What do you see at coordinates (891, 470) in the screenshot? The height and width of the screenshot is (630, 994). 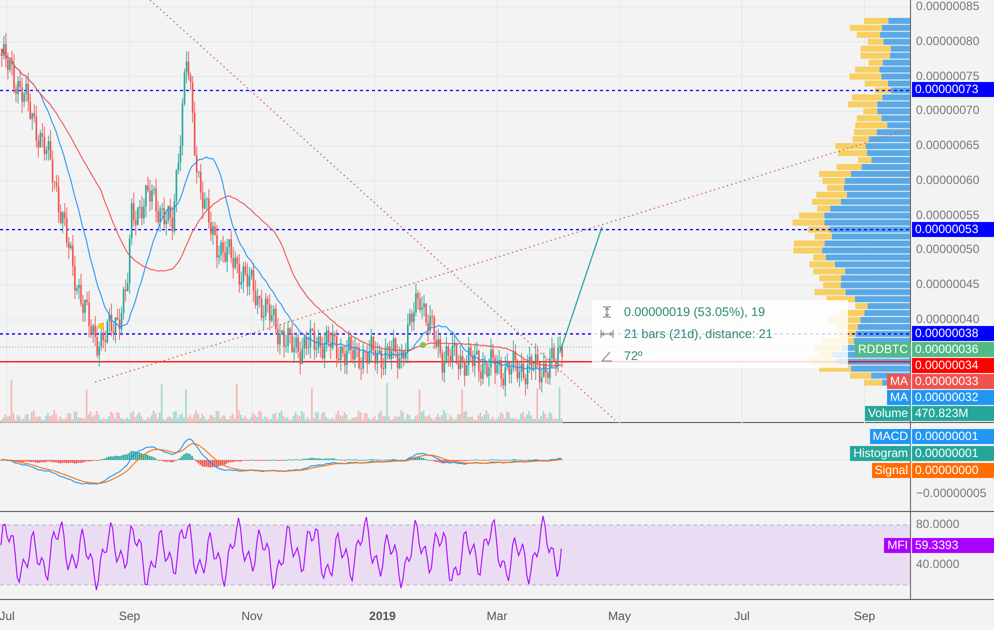 I see `series-tag: Signal` at bounding box center [891, 470].